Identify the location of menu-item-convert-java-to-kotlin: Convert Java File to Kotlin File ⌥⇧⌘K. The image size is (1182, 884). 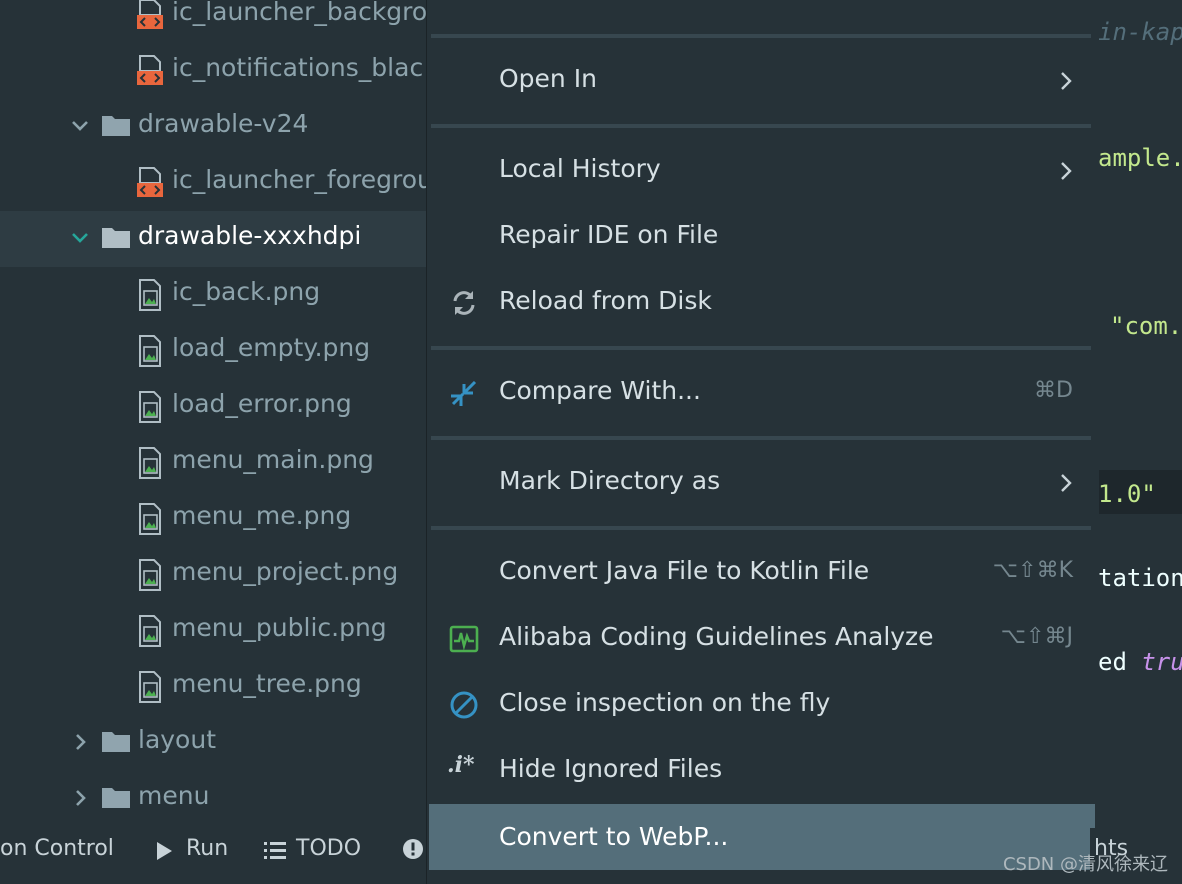
(762, 573).